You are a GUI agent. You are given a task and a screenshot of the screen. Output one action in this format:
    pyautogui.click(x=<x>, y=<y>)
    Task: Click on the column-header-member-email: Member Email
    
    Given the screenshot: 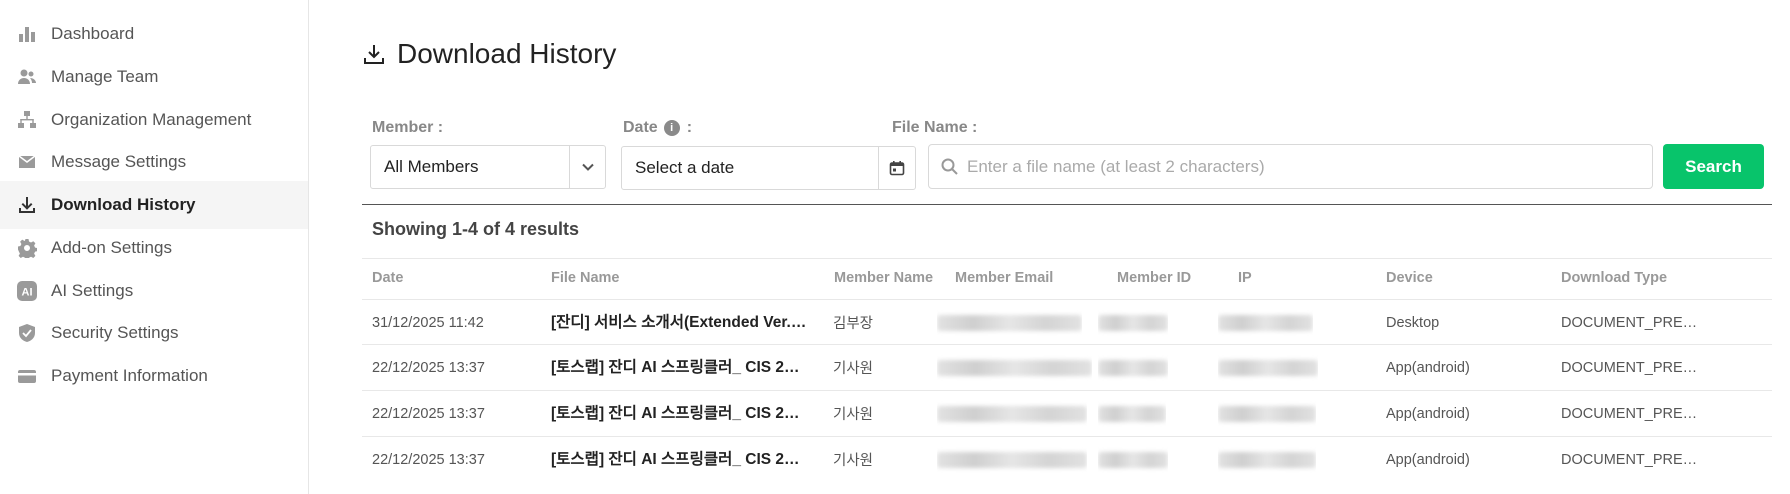 What is the action you would take?
    pyautogui.click(x=1004, y=278)
    